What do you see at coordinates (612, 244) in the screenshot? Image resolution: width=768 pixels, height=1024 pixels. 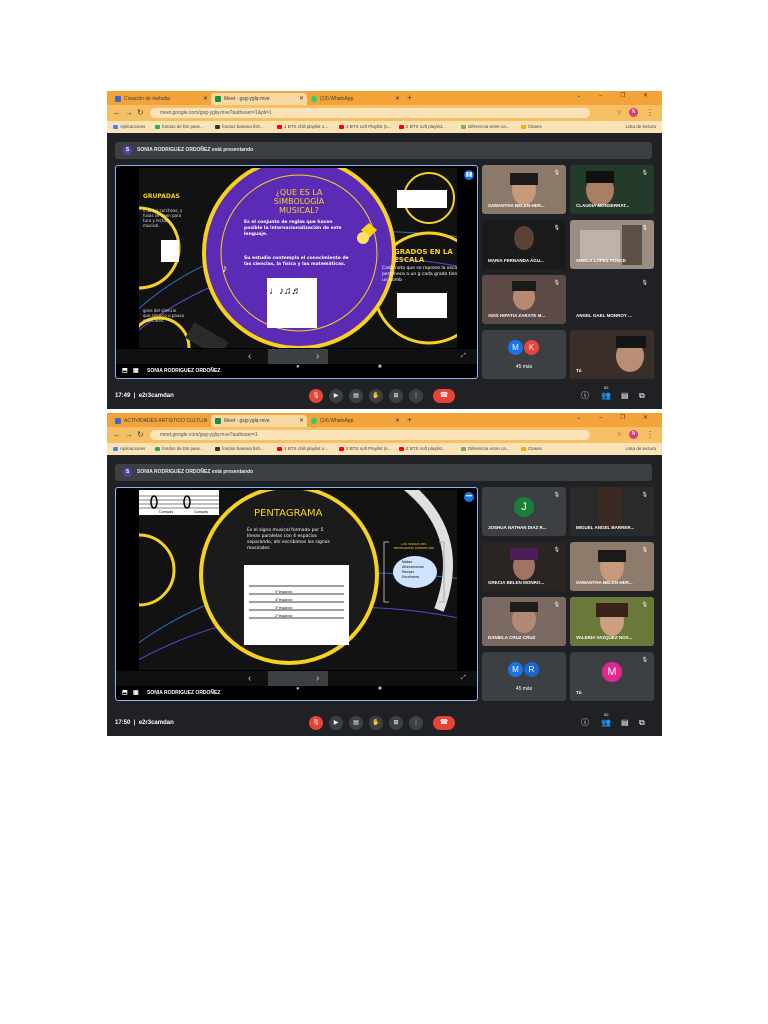 I see `participant-tile: 🎙 SHEILA LOPEZ PONCE` at bounding box center [612, 244].